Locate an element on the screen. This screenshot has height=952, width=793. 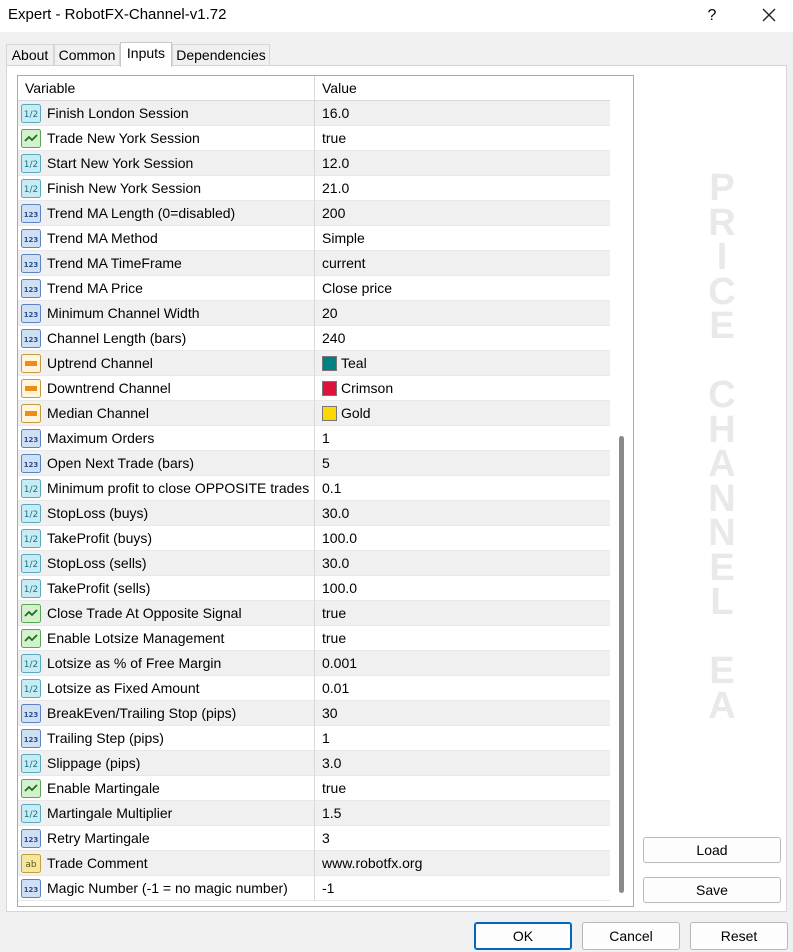
table-row: Close Trade At Opposite Signal true is located at coordinates (314, 613).